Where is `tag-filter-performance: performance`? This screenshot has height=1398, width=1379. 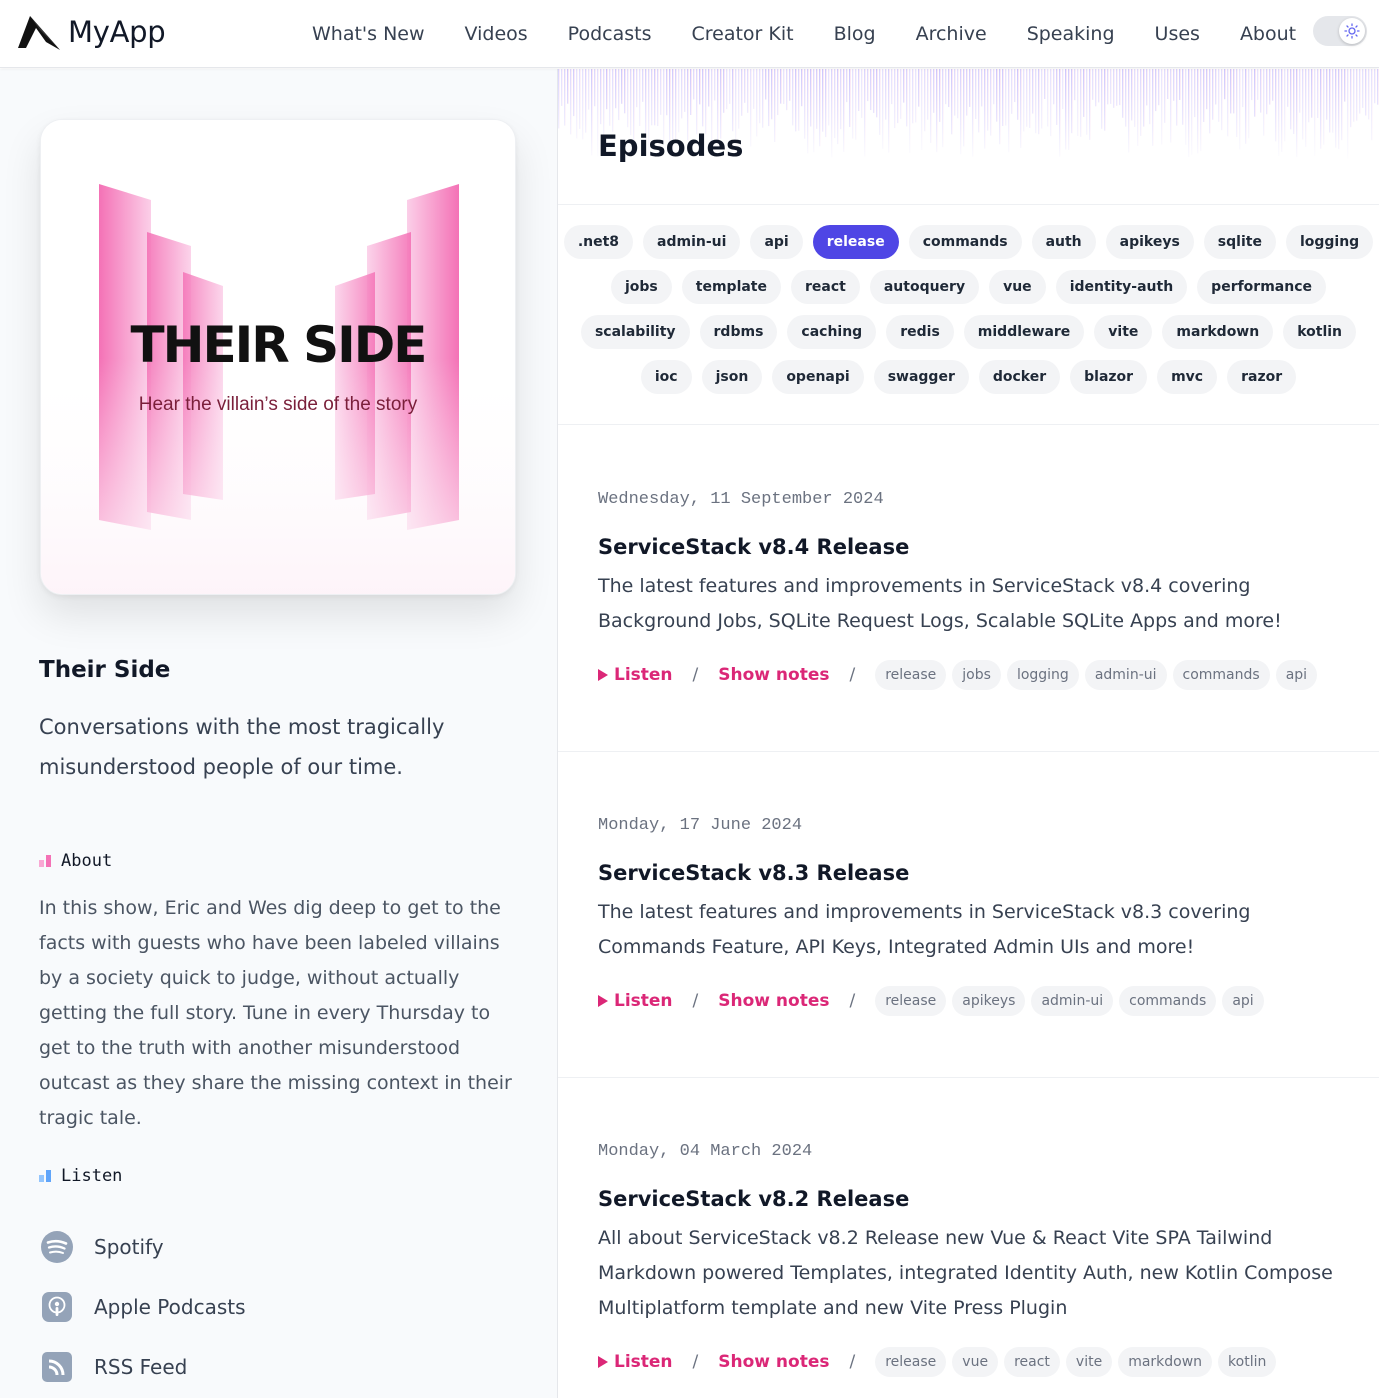 tag-filter-performance: performance is located at coordinates (1262, 287).